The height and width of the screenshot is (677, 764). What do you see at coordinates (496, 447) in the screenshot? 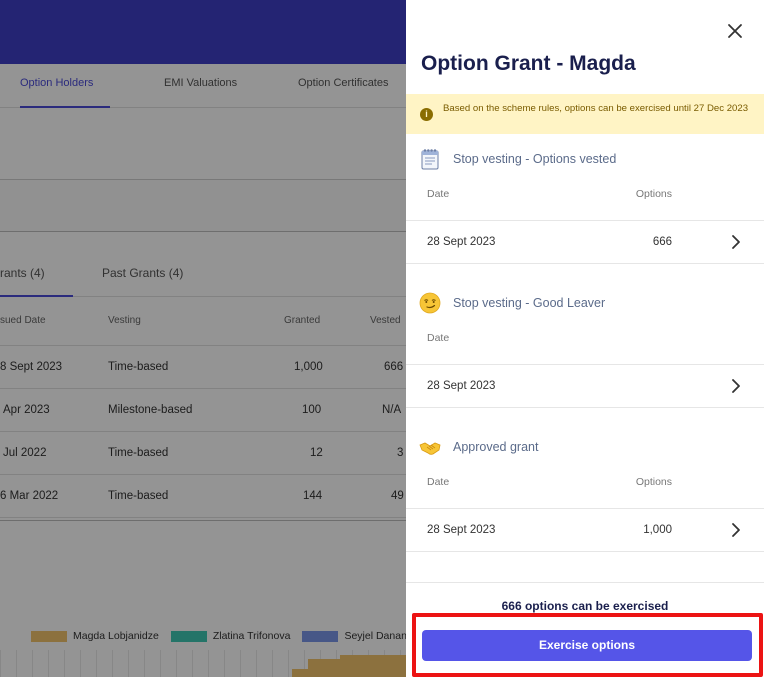
I see `section-title: Approved grant` at bounding box center [496, 447].